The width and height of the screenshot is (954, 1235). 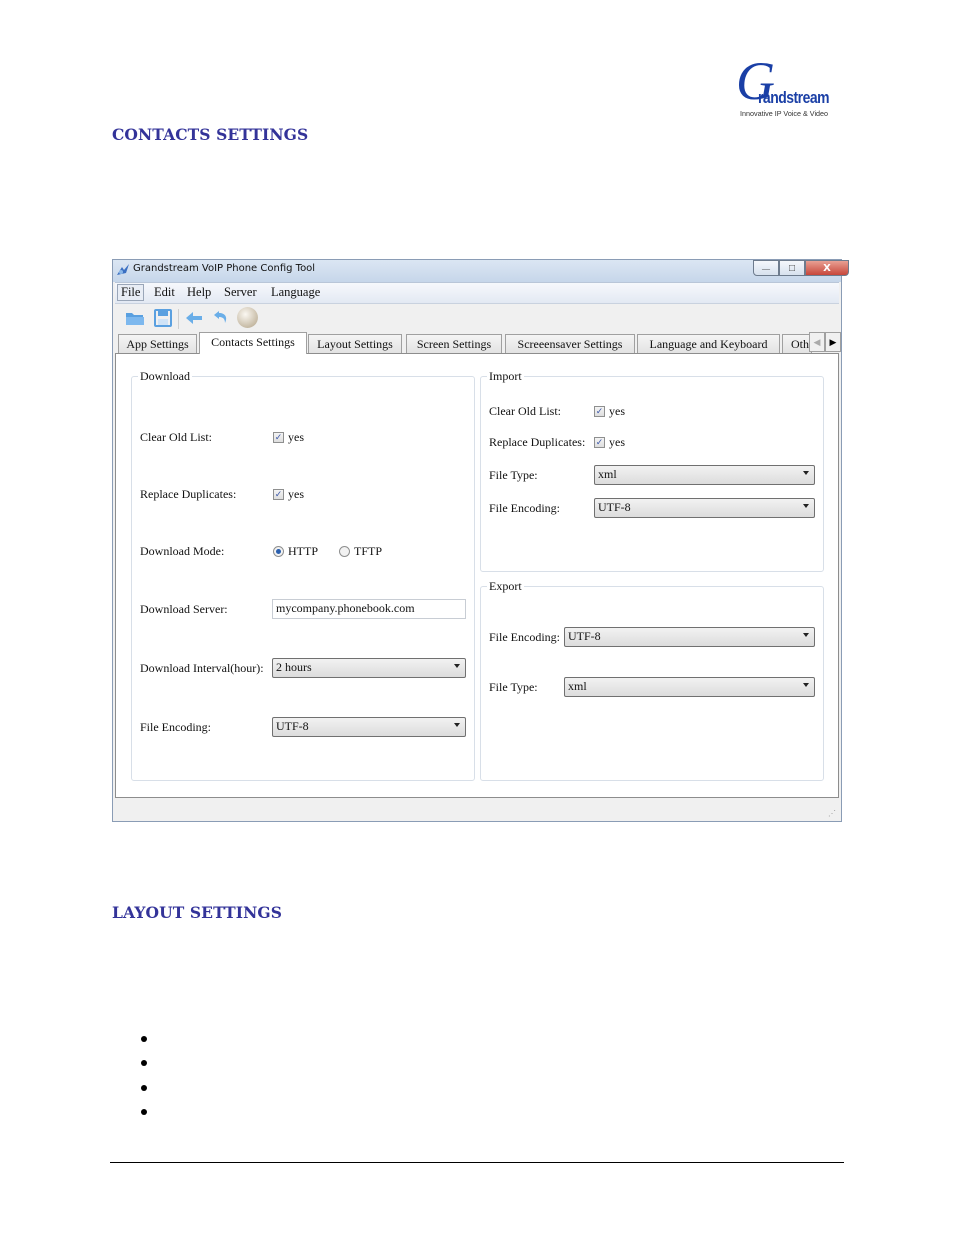 What do you see at coordinates (278, 494) in the screenshot?
I see `download-replace-duplicates-checkbox: ✓` at bounding box center [278, 494].